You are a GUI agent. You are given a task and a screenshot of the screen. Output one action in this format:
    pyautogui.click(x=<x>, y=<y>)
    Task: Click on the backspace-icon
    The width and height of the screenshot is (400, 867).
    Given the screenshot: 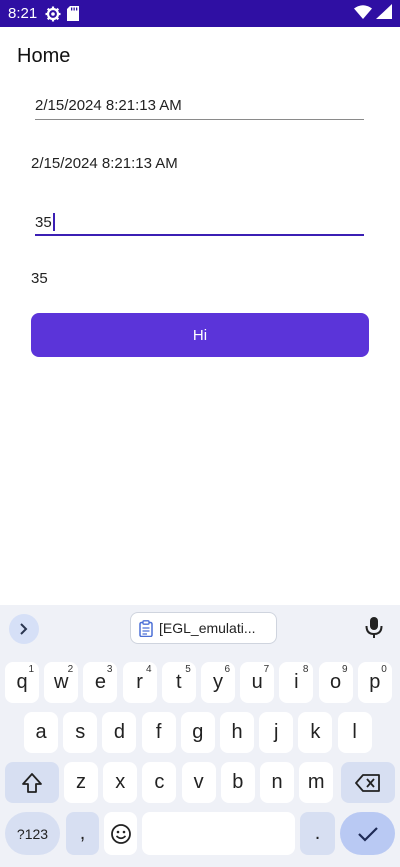 What is the action you would take?
    pyautogui.click(x=367, y=782)
    